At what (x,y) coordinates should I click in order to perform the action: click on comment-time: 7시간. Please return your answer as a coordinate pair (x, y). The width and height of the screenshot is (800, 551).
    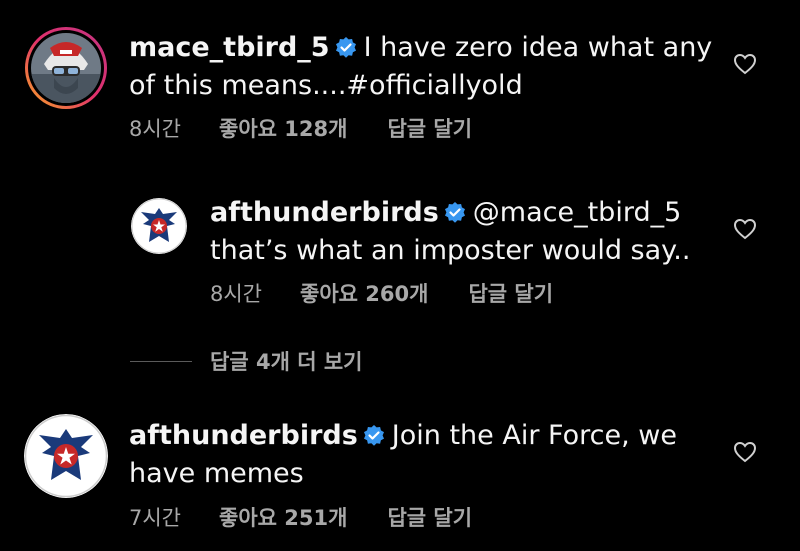
    Looking at the image, I should click on (155, 518).